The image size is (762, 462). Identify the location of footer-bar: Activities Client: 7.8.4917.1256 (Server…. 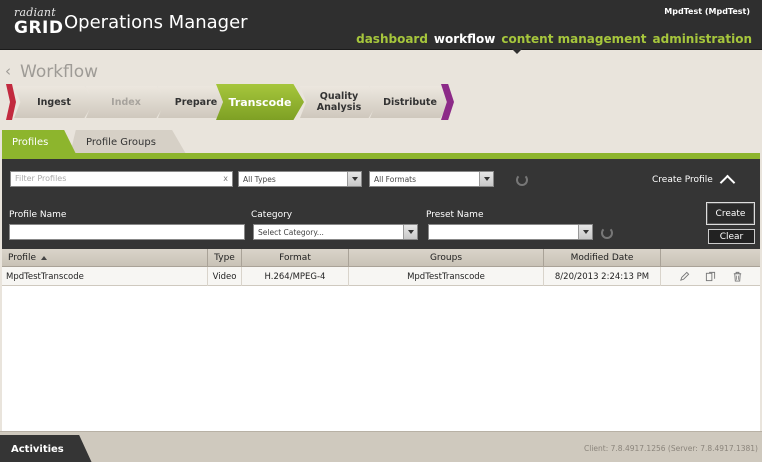
(381, 446).